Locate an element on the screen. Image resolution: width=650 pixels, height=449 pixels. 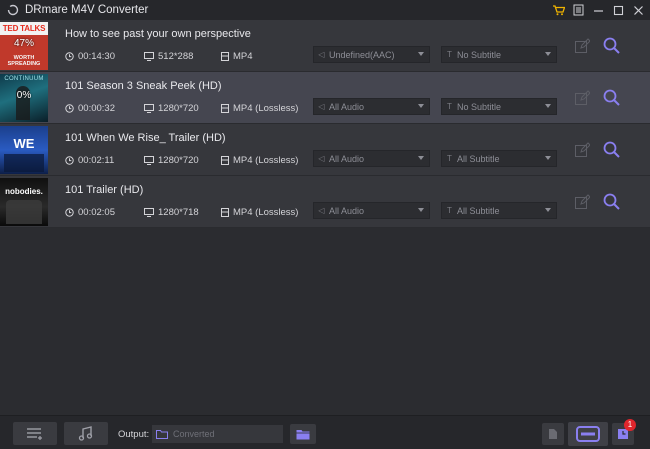
convert-button is located at coordinates (588, 434).